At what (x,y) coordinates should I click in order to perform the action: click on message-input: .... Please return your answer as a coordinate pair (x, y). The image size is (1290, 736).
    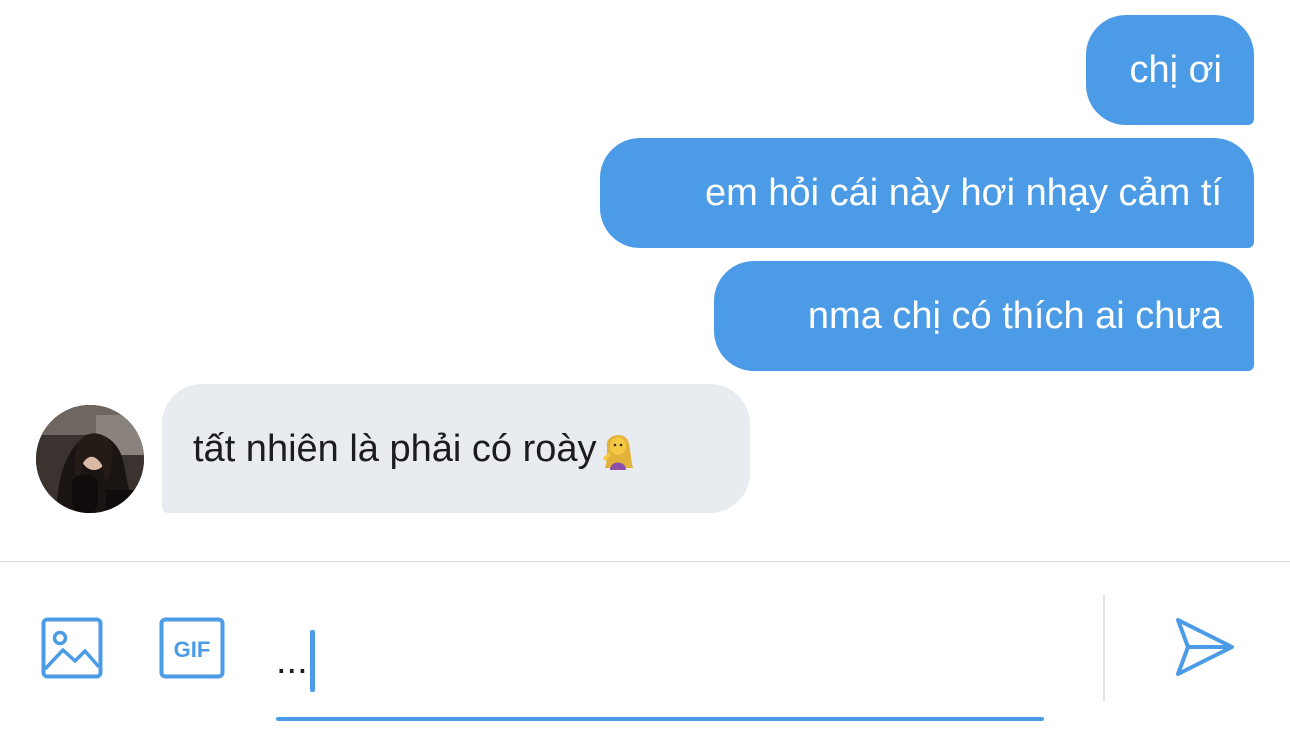
    Looking at the image, I should click on (660, 667).